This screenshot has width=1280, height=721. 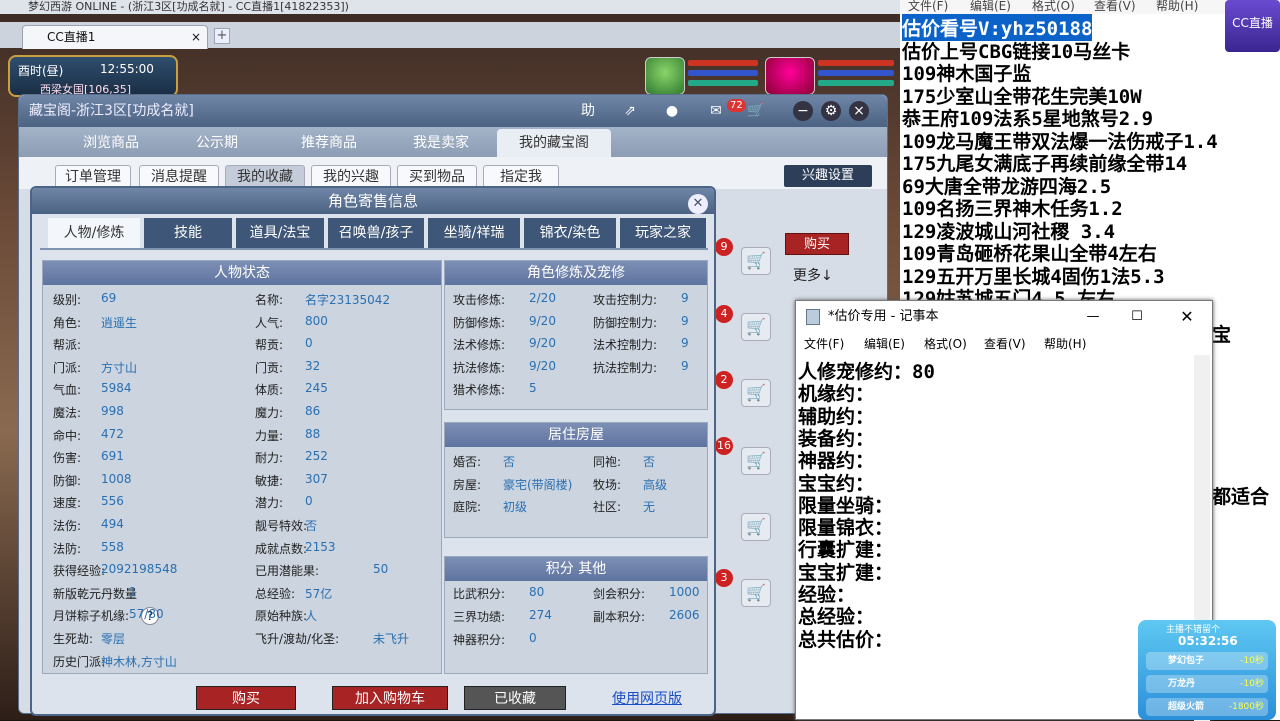 What do you see at coordinates (716, 111) in the screenshot?
I see `message-icon: ✉` at bounding box center [716, 111].